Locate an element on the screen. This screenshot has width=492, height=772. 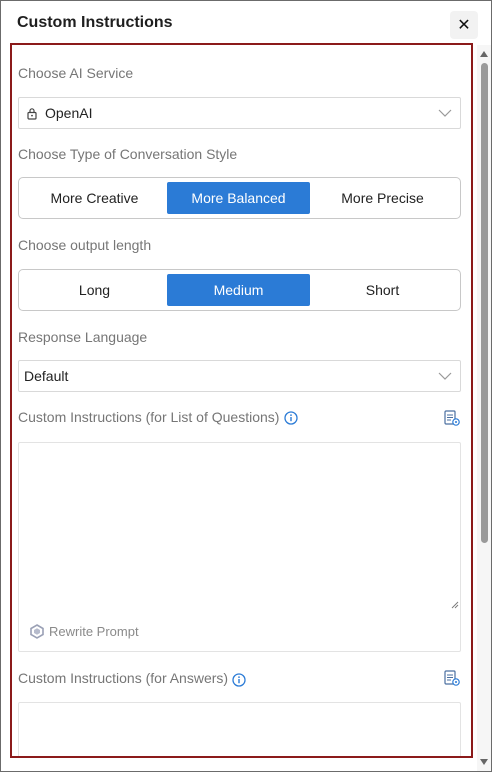
response-language-label: Response Language is located at coordinates (83, 337).